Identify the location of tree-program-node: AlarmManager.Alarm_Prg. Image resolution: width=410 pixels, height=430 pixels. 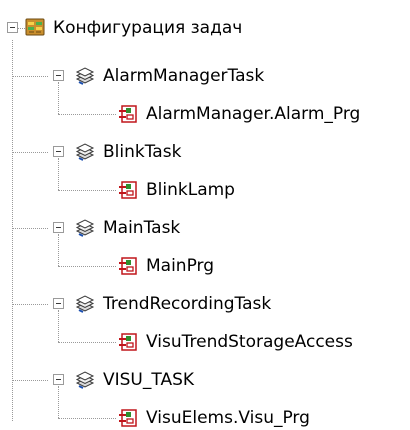
(205, 114).